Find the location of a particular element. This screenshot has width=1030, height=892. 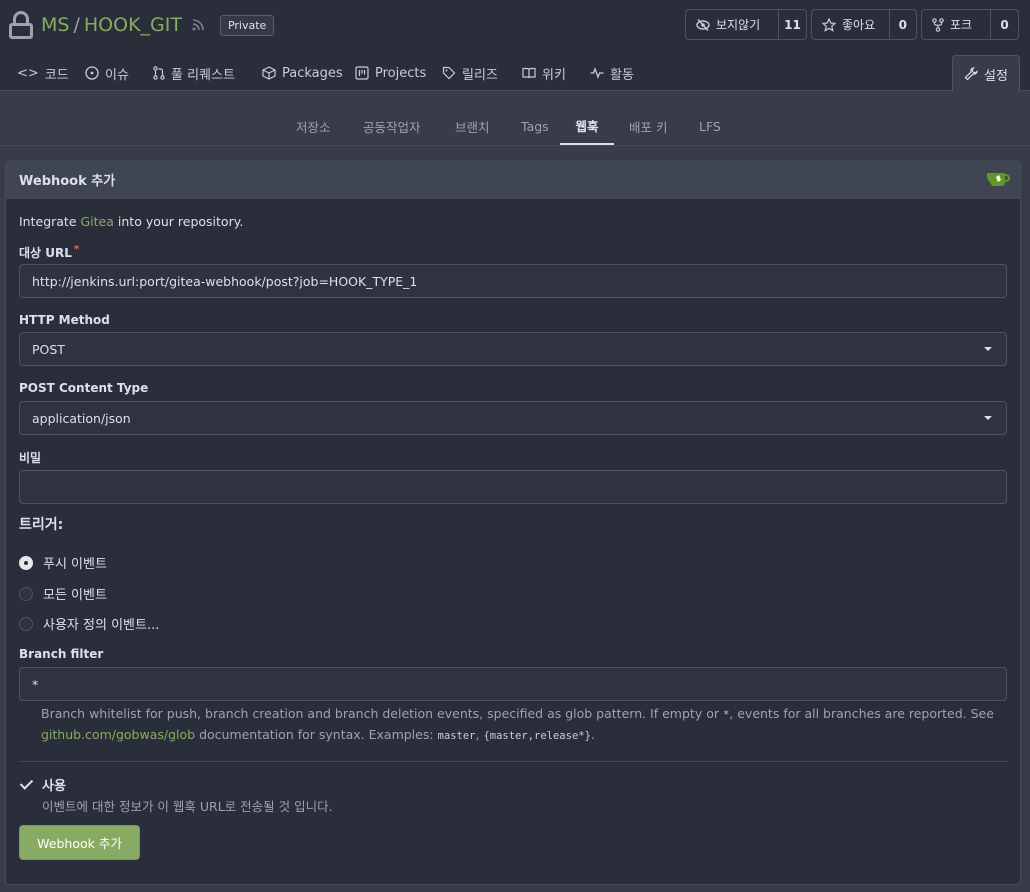

trigger-label: 모든 이벤트 is located at coordinates (75, 595).